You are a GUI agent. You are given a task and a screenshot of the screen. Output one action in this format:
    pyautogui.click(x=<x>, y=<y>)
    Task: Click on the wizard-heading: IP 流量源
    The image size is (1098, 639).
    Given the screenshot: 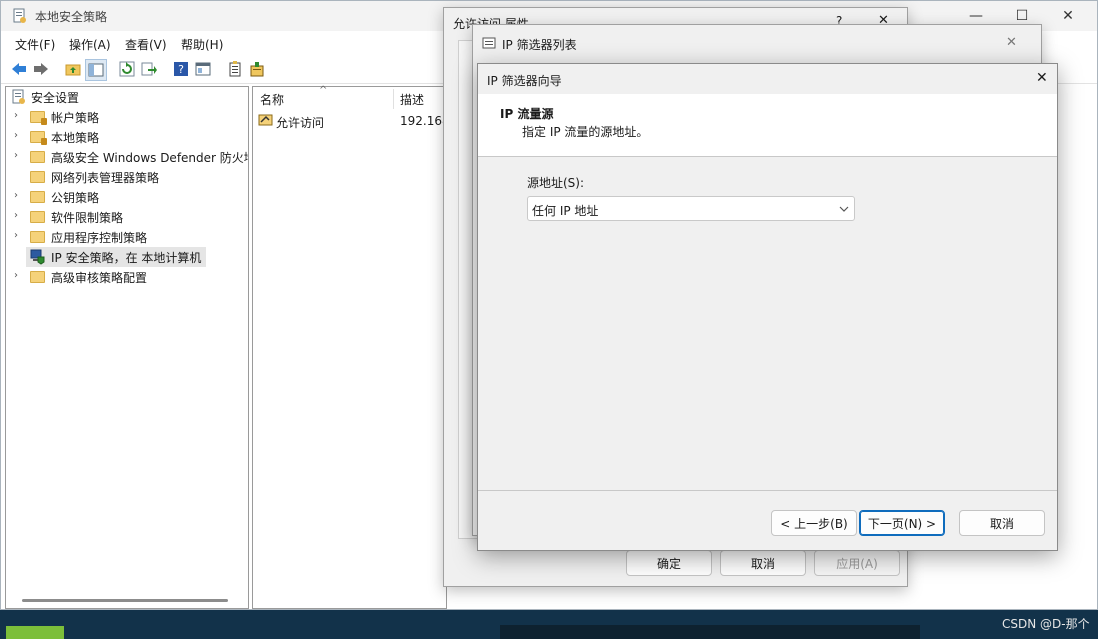 What is the action you would take?
    pyautogui.click(x=527, y=114)
    